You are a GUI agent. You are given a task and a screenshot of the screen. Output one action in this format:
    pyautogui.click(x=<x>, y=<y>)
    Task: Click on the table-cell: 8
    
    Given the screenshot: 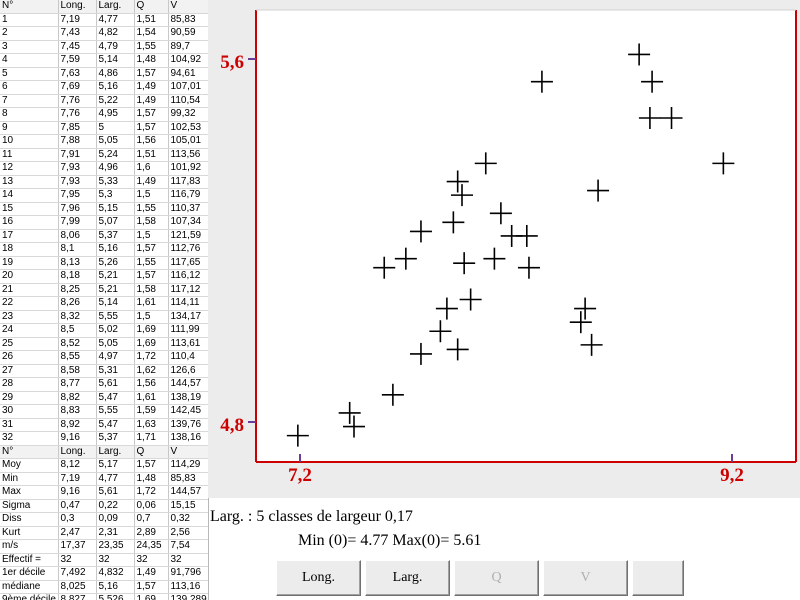 What is the action you would take?
    pyautogui.click(x=29, y=114)
    